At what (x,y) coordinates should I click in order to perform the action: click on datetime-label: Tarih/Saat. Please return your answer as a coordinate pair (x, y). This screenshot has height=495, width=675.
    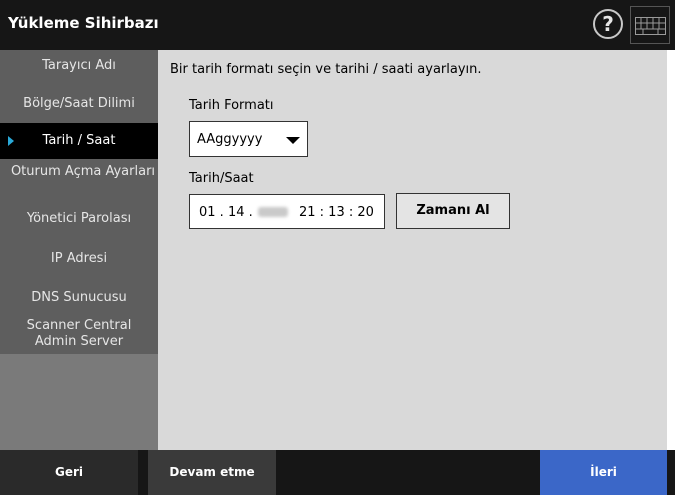
    Looking at the image, I should click on (221, 178).